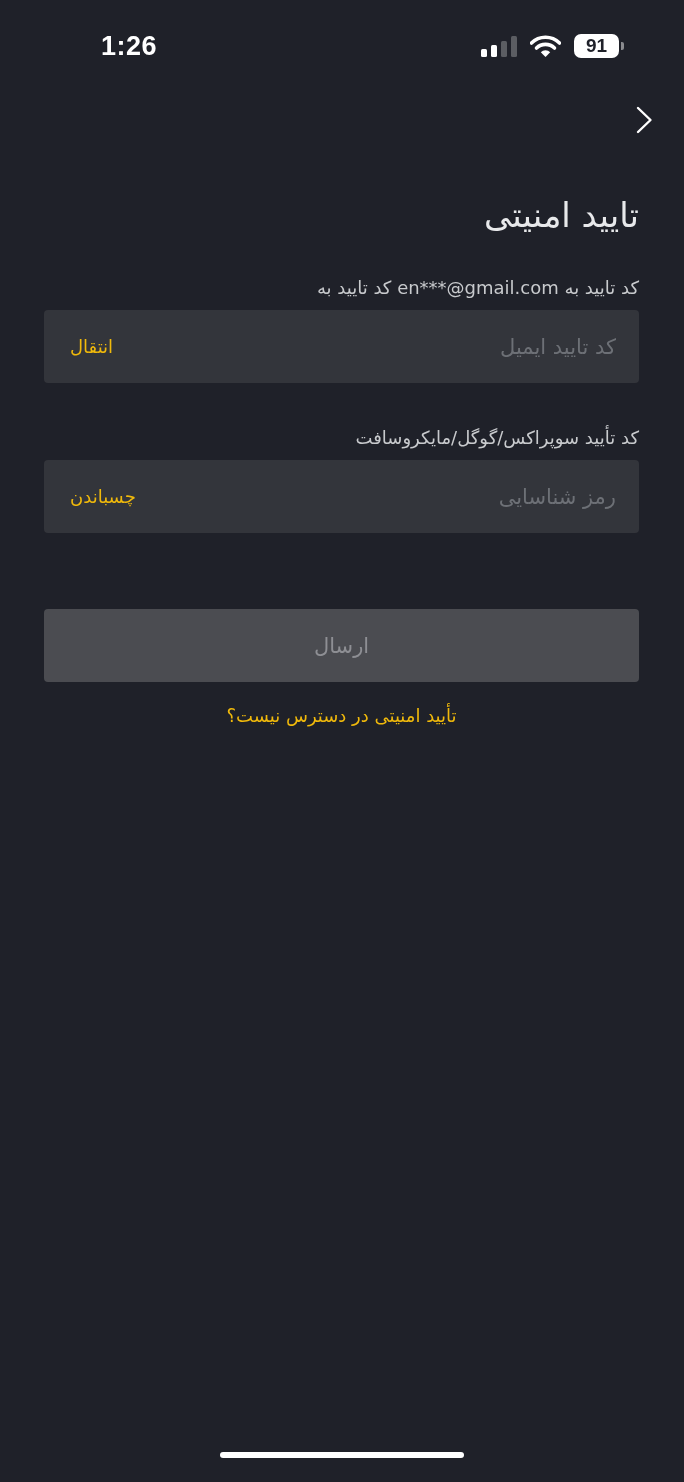  I want to click on field-action-button: چسباندن, so click(103, 496).